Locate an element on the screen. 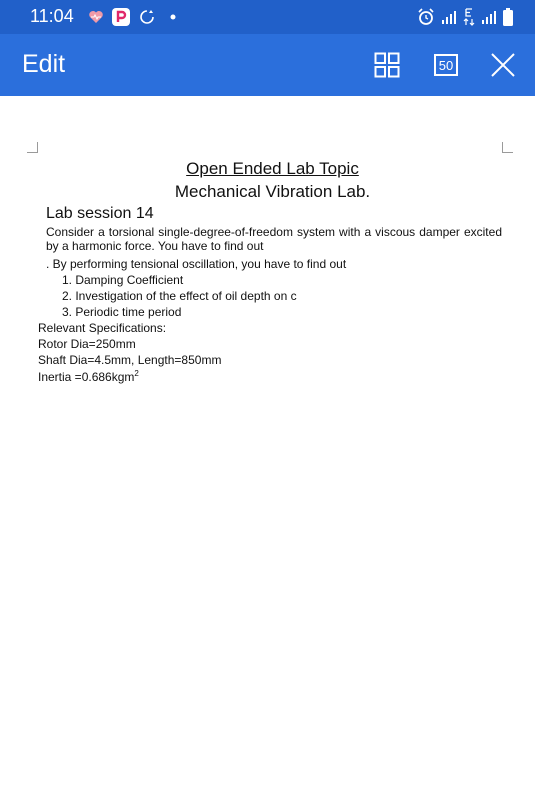 The image size is (535, 798). grid-layout-icon is located at coordinates (387, 65).